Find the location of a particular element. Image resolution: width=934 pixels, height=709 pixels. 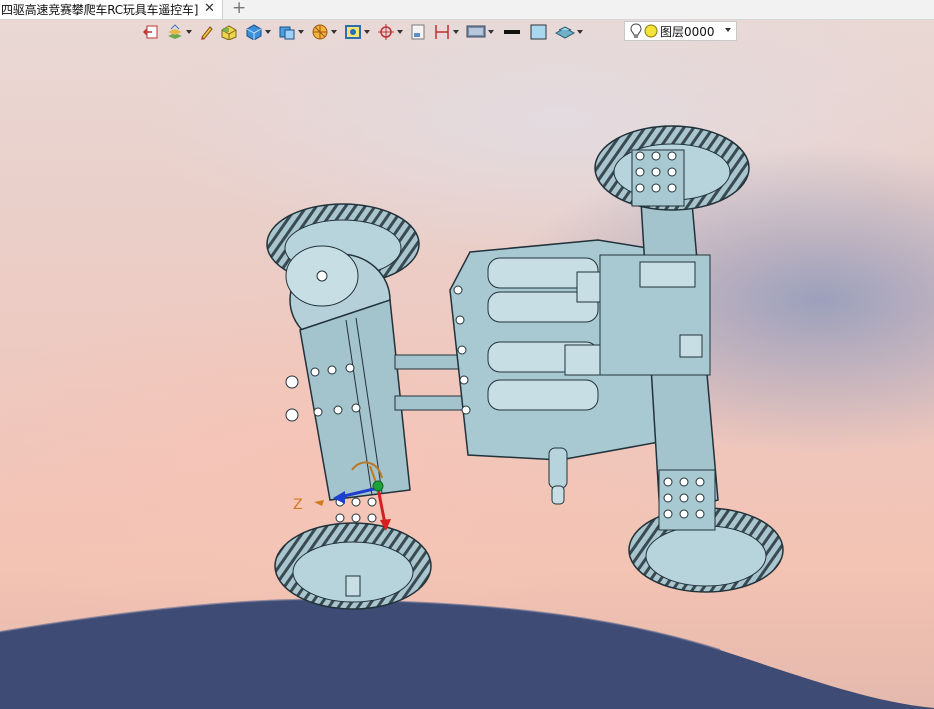

layer-select: 图层0000 is located at coordinates (680, 31).